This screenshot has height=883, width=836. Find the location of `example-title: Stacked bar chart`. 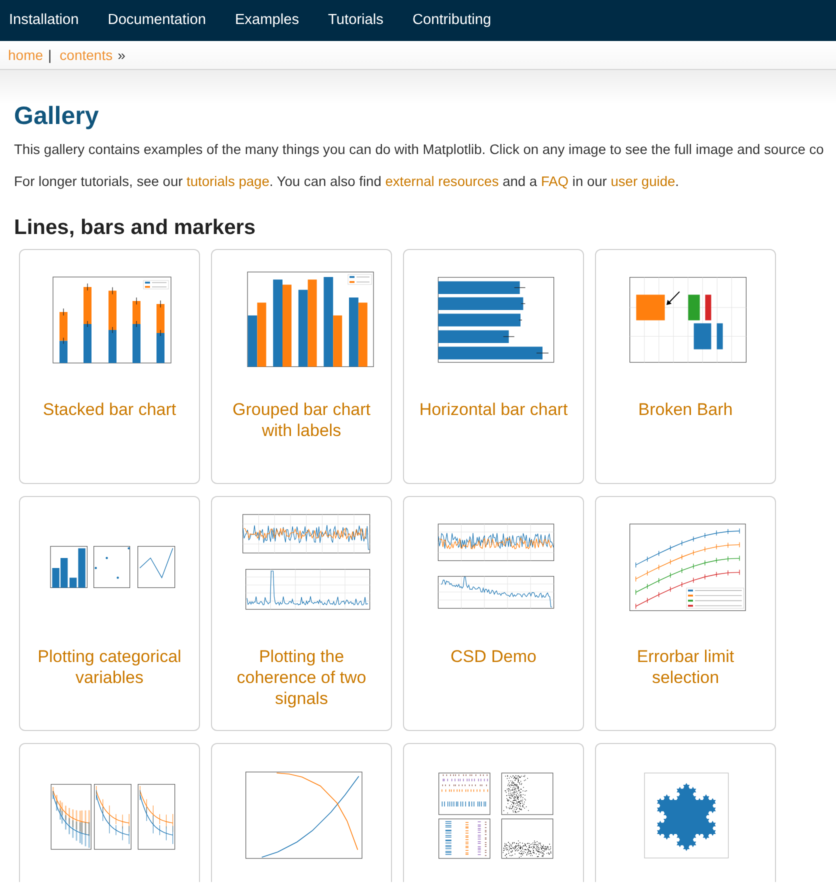

example-title: Stacked bar chart is located at coordinates (109, 409).